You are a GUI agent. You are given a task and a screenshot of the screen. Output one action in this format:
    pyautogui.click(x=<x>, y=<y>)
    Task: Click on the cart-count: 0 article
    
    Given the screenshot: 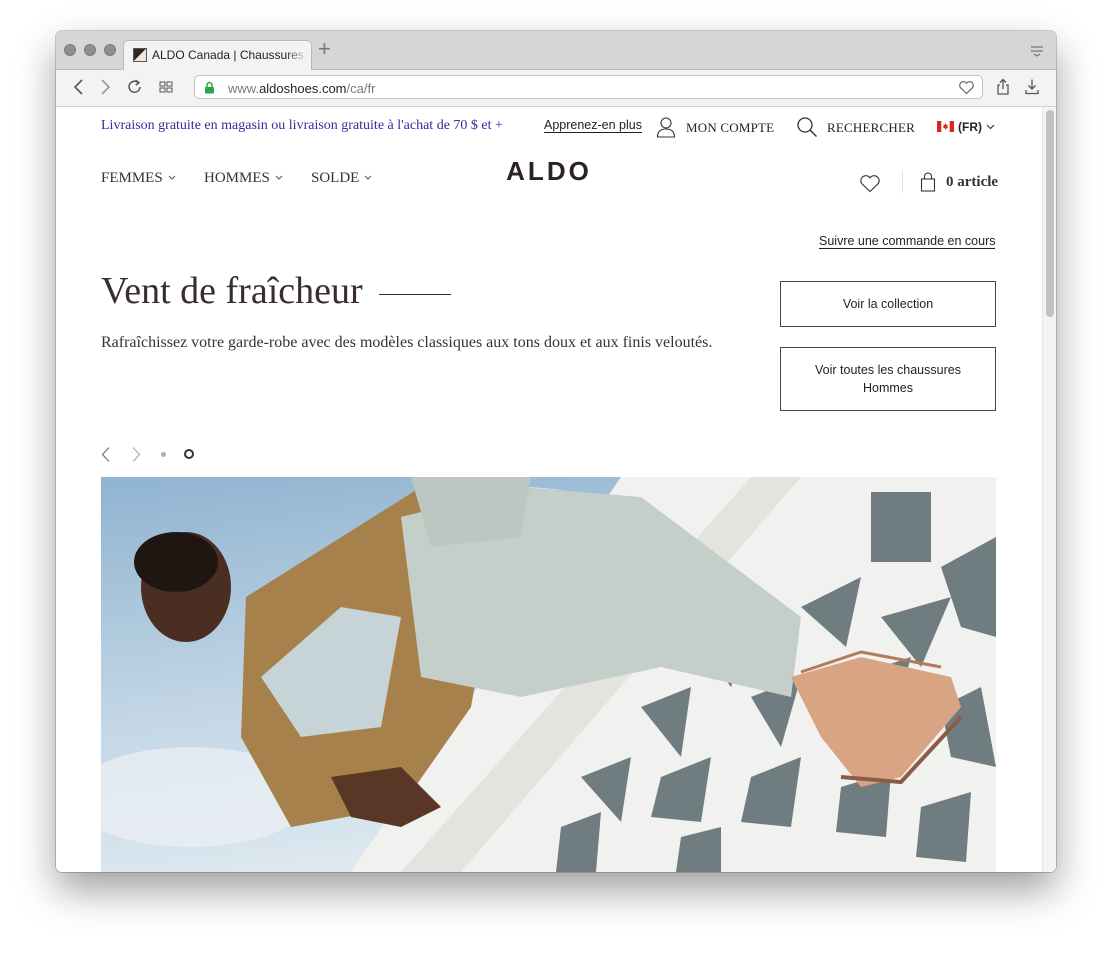 What is the action you would take?
    pyautogui.click(x=972, y=182)
    